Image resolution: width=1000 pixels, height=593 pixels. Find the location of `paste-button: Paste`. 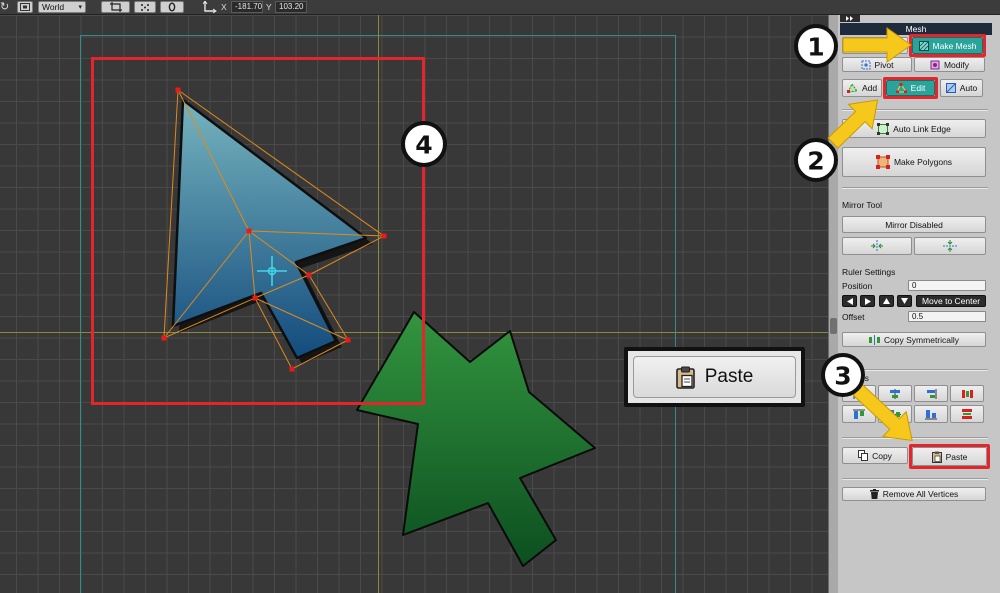

paste-button: Paste is located at coordinates (949, 456).